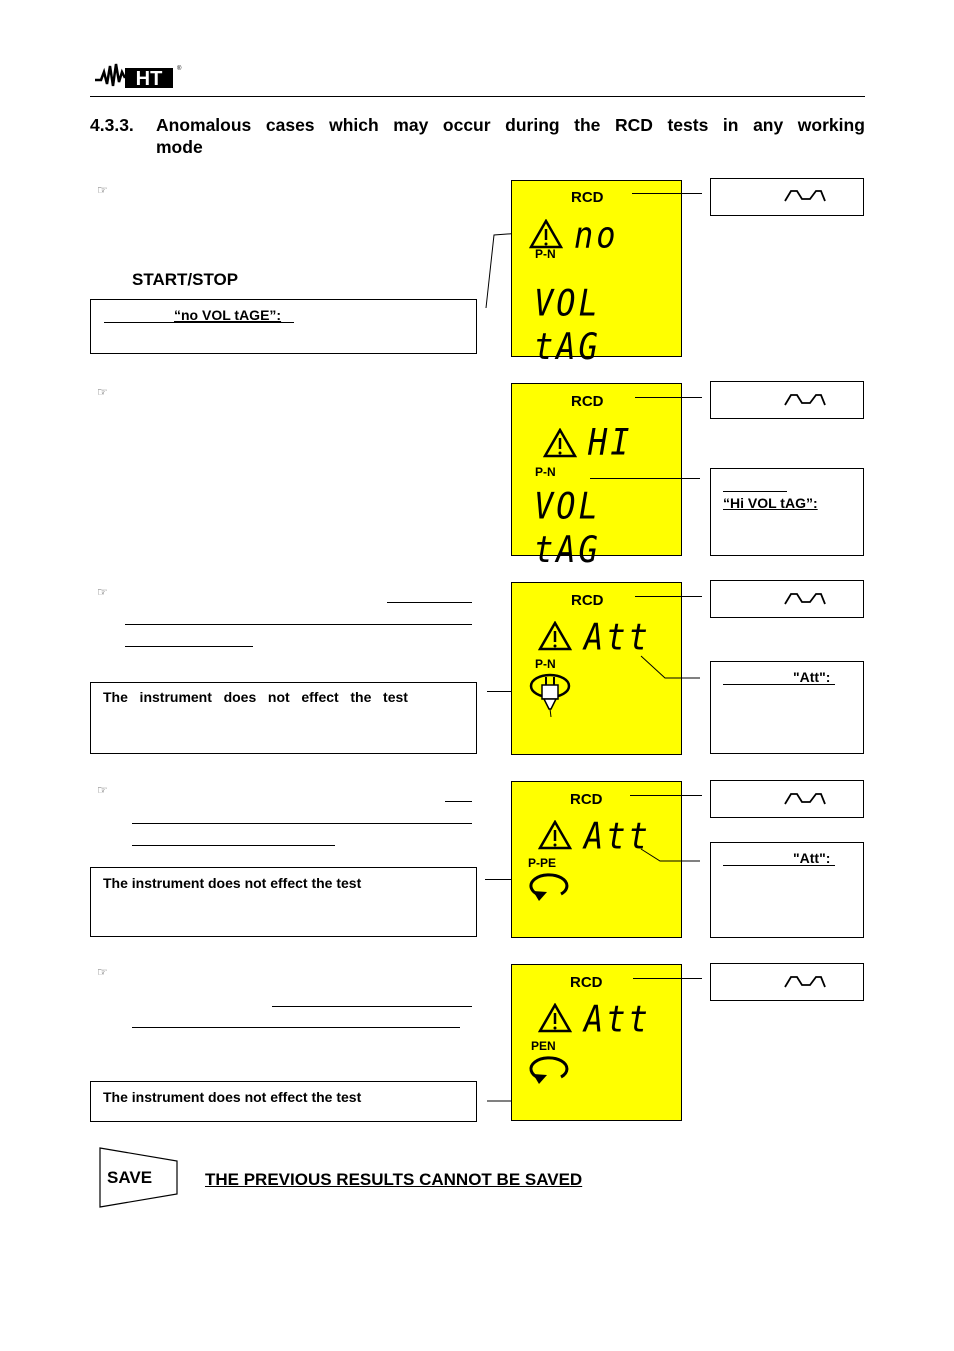  I want to click on title-word: tests, so click(688, 125).